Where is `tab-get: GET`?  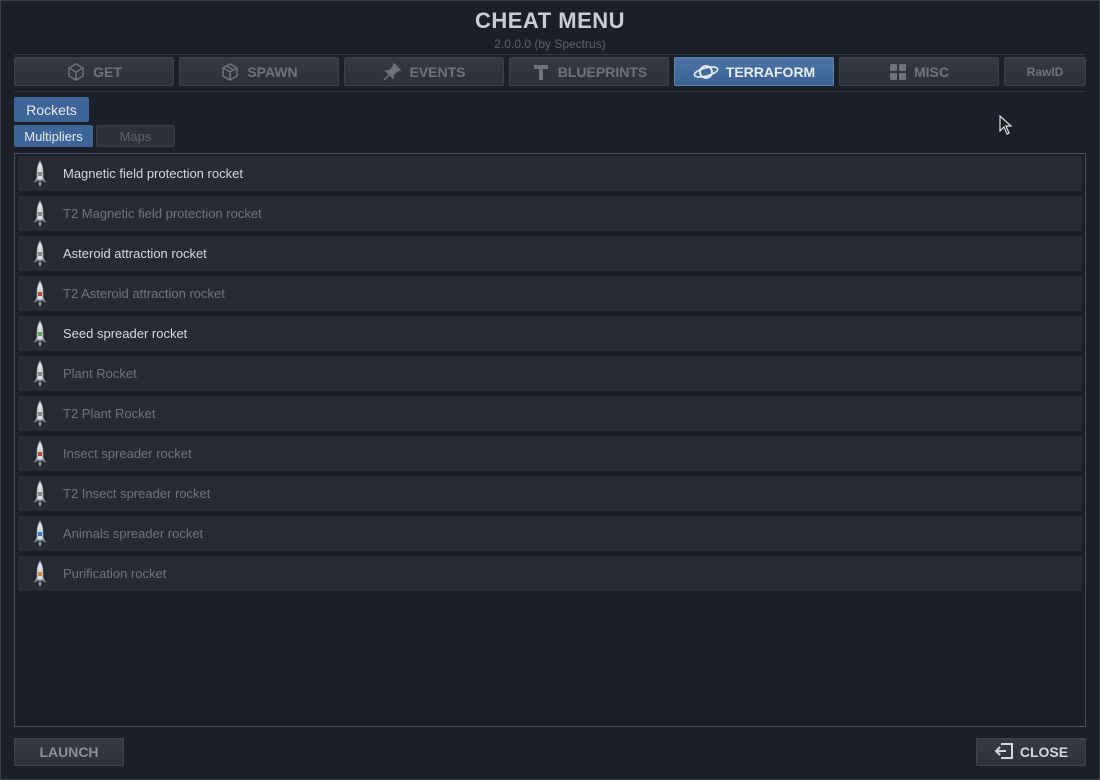 tab-get: GET is located at coordinates (94, 71).